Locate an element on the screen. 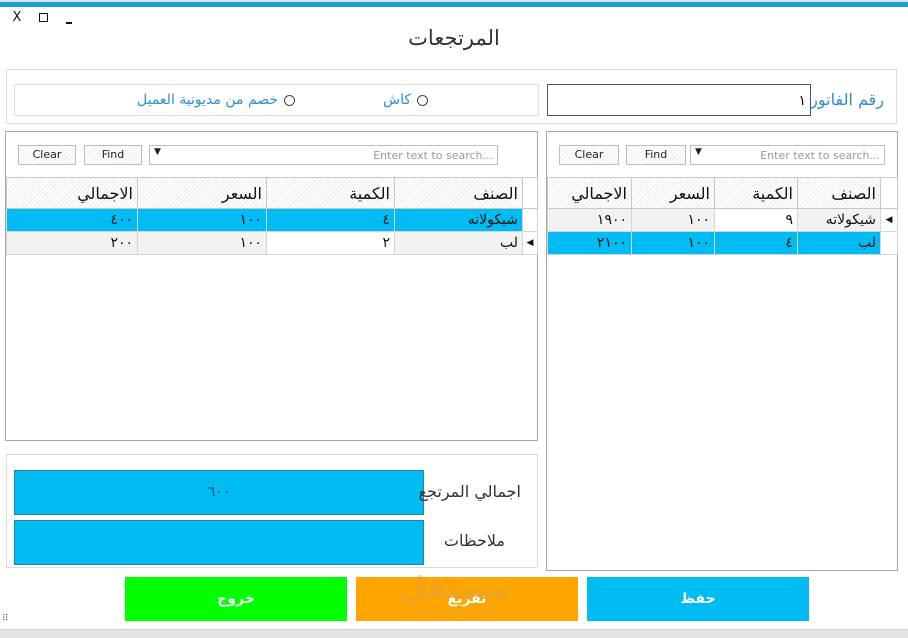  exit-button: خروج is located at coordinates (236, 599).